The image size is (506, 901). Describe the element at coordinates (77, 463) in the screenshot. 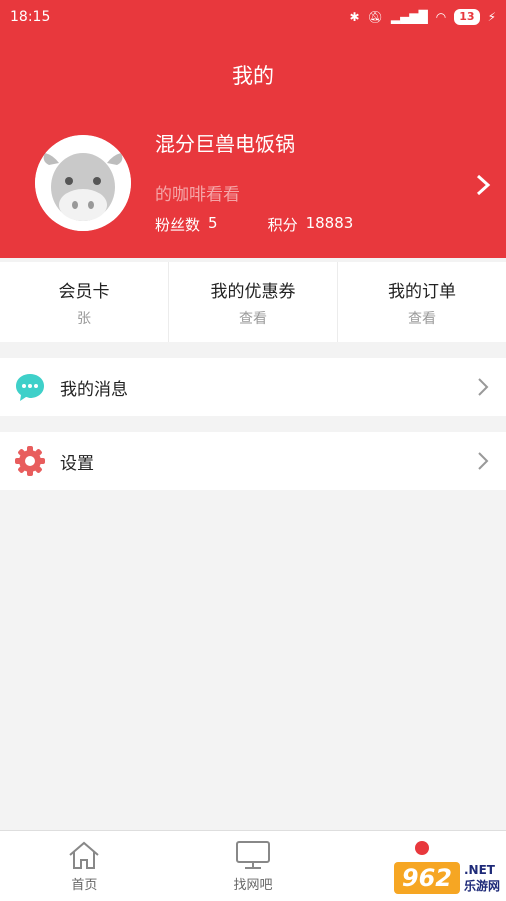

I see `row-label: 设置` at that location.